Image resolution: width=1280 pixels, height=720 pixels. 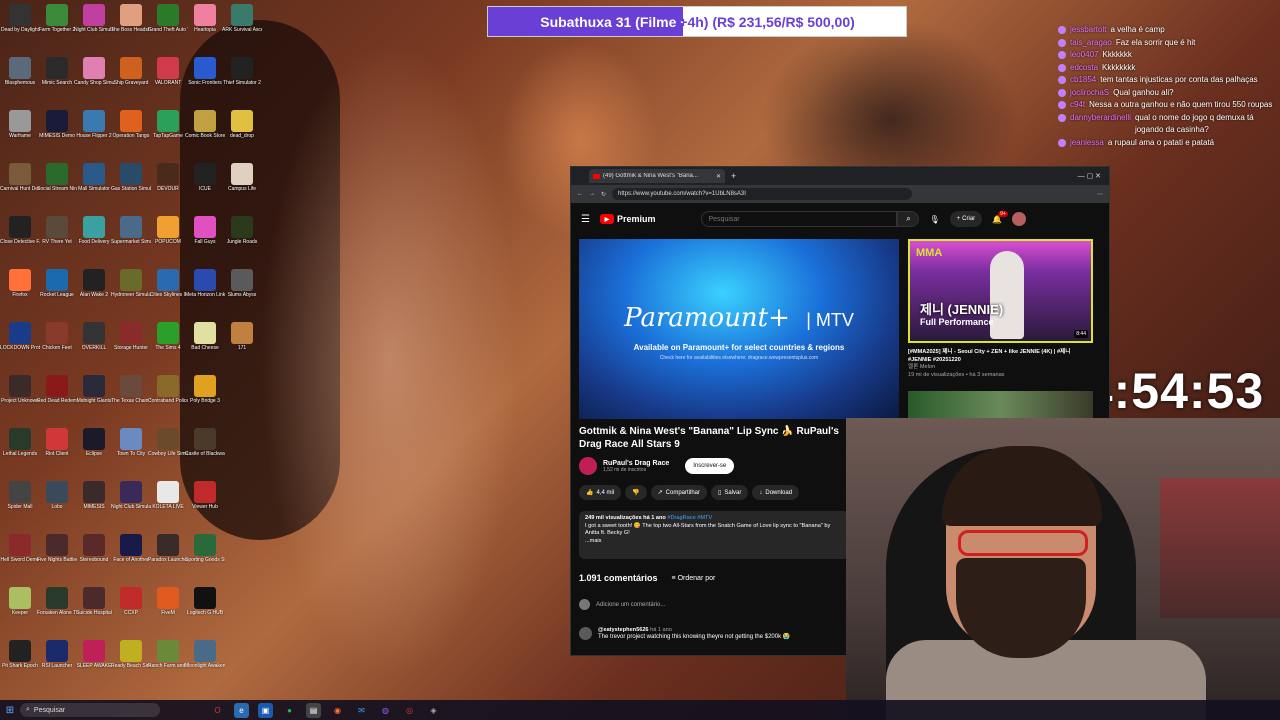 What do you see at coordinates (94, 283) in the screenshot?
I see `desktop-icon: Alan Wake 2` at bounding box center [94, 283].